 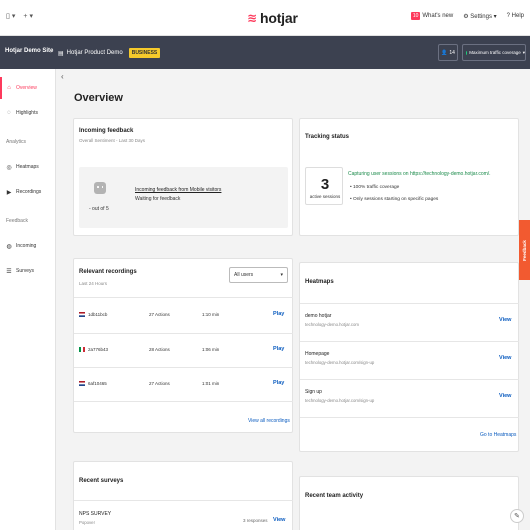 What do you see at coordinates (244, 275) in the screenshot?
I see `user-filter-value: All users` at bounding box center [244, 275].